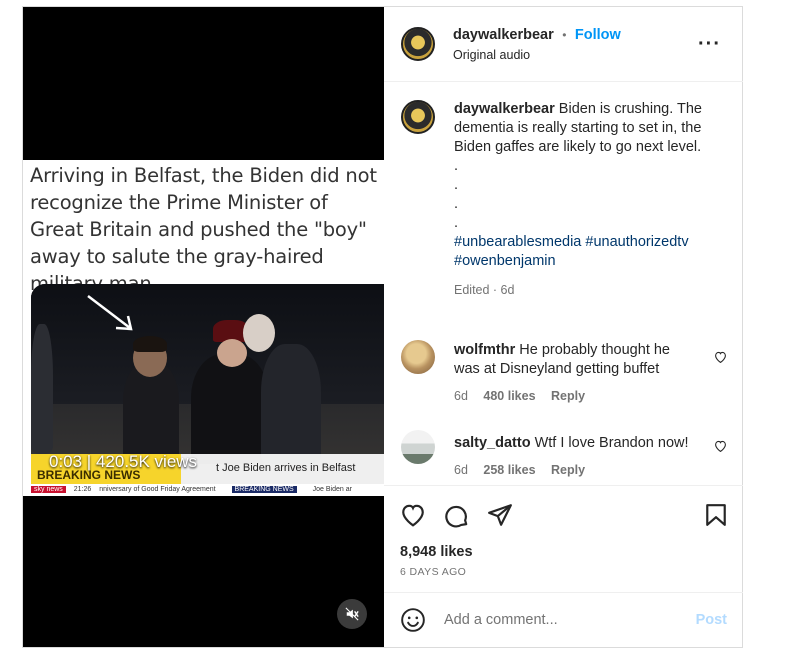 The width and height of the screenshot is (800, 666). Describe the element at coordinates (457, 518) in the screenshot. I see `comment-icon` at that location.